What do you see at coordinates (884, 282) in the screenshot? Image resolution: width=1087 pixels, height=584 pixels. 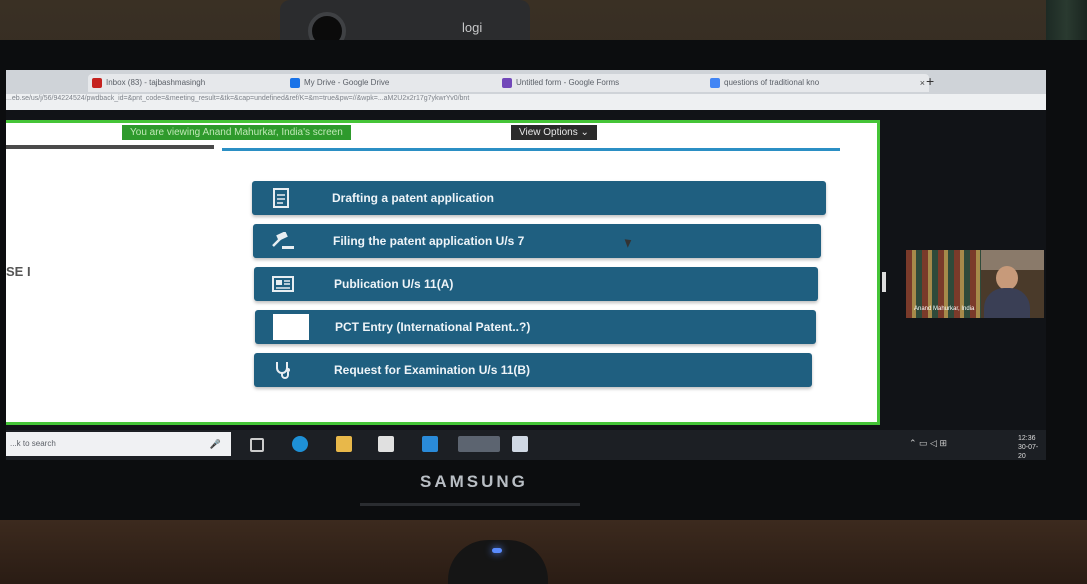 I see `scroll-indicator` at bounding box center [884, 282].